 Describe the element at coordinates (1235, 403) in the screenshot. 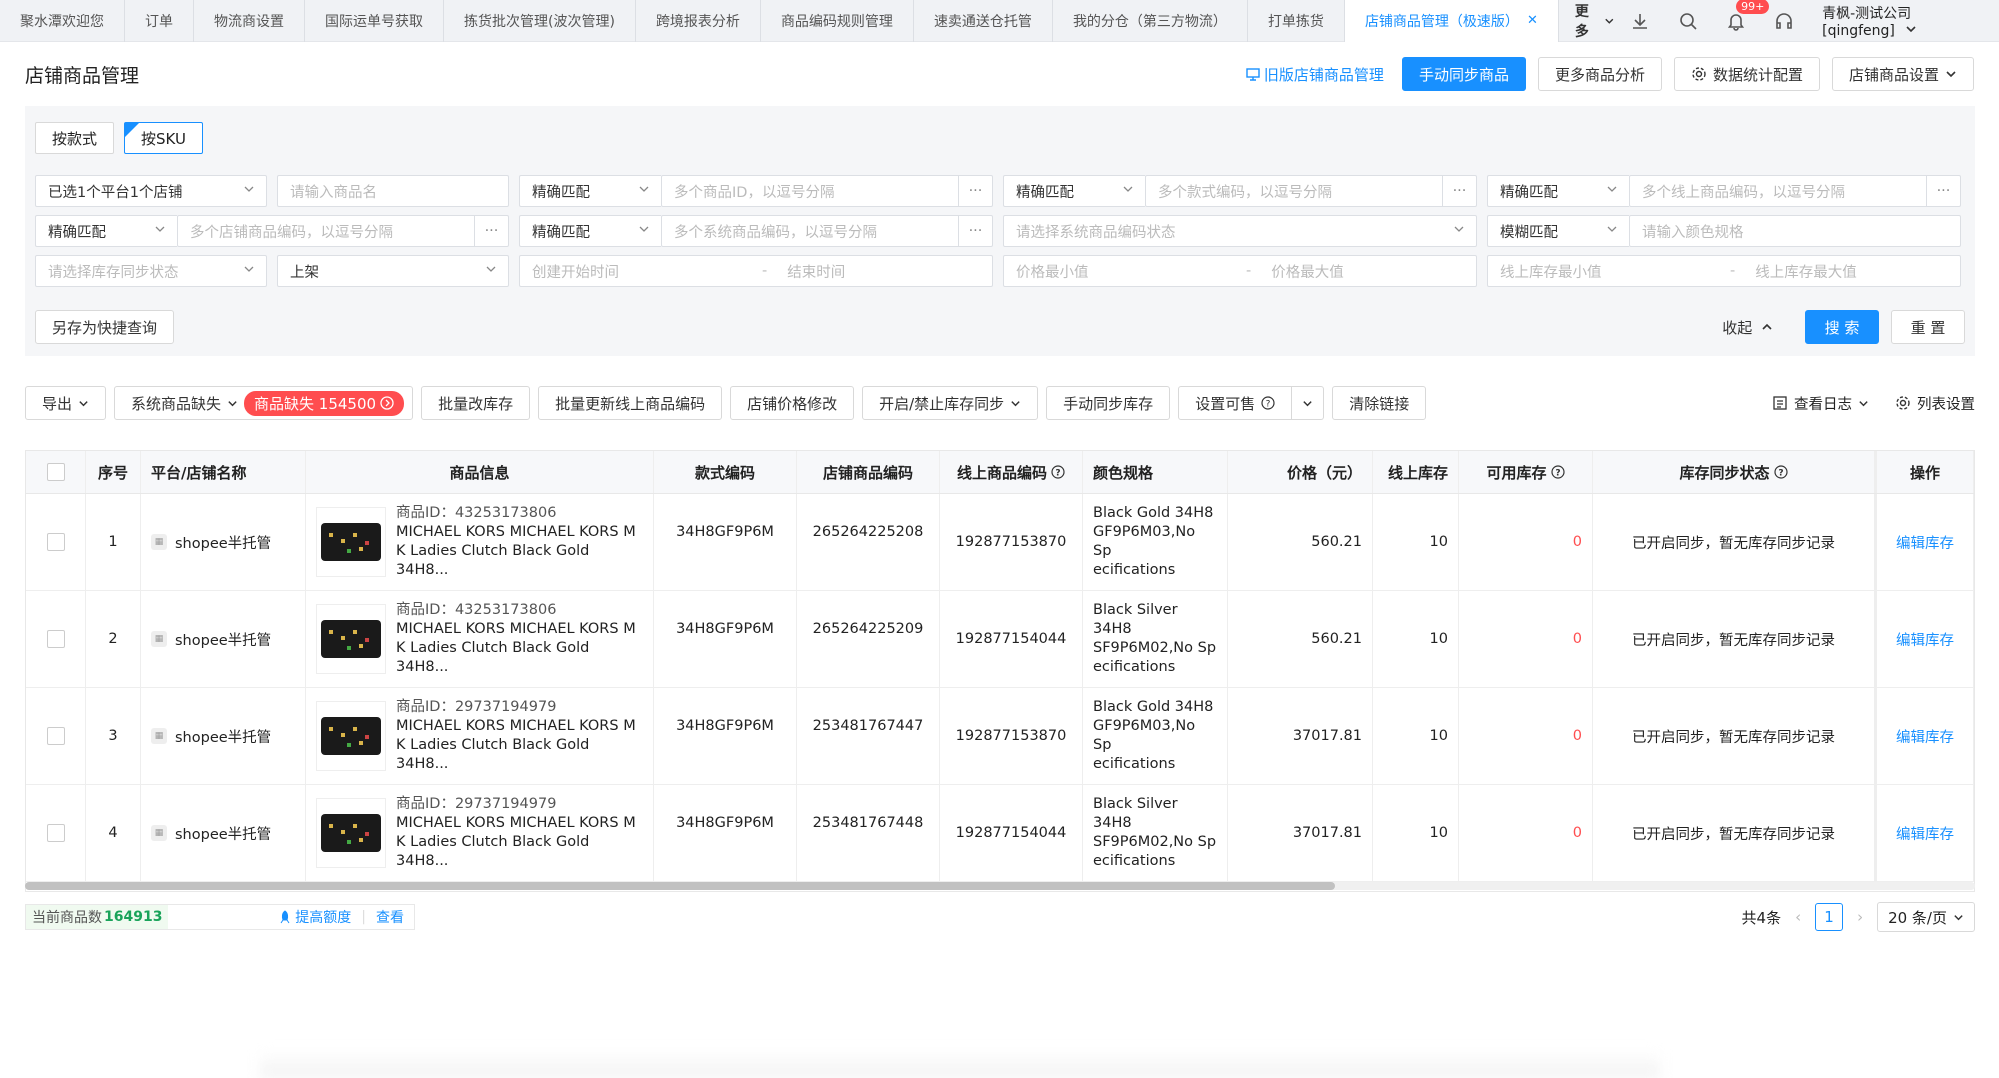

I see `set-sellable-button: 设置可售?` at that location.